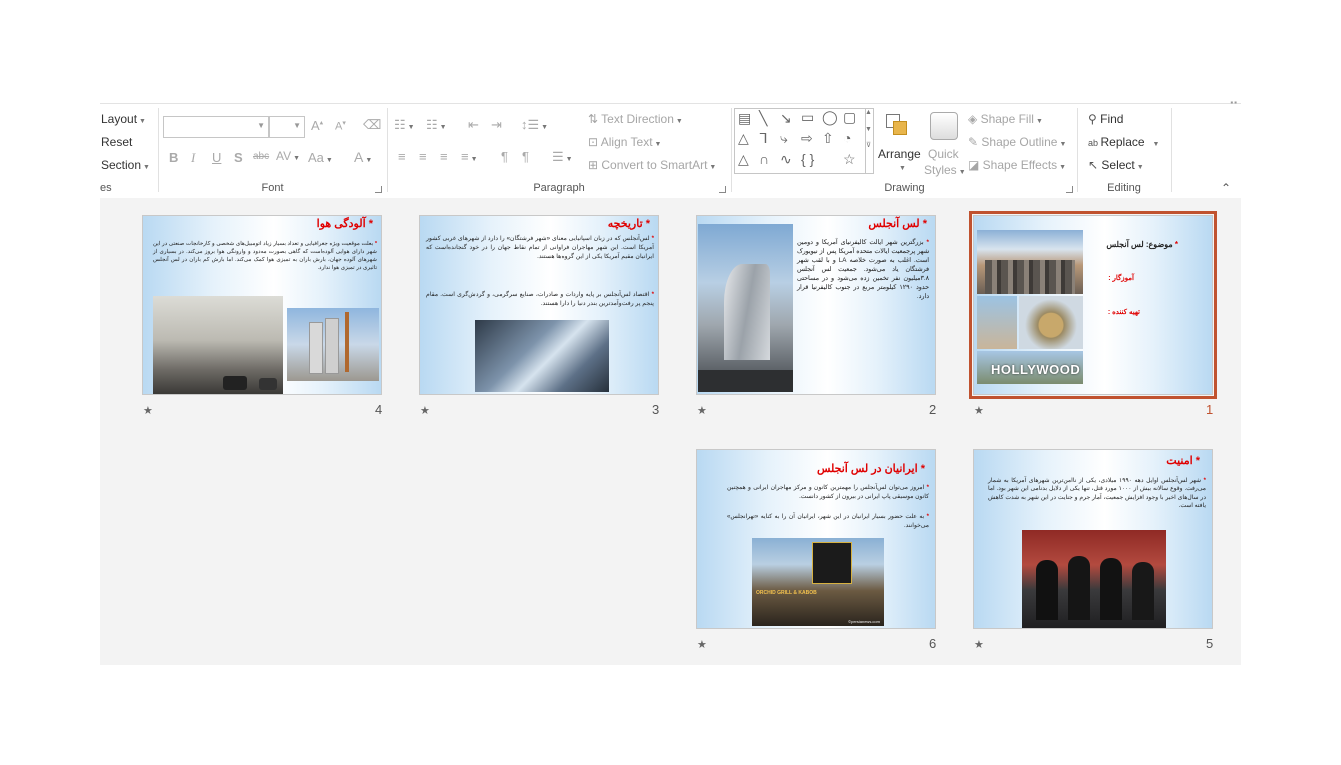 This screenshot has width=1341, height=765. What do you see at coordinates (656, 409) in the screenshot?
I see `slide-number-3: 3` at bounding box center [656, 409].